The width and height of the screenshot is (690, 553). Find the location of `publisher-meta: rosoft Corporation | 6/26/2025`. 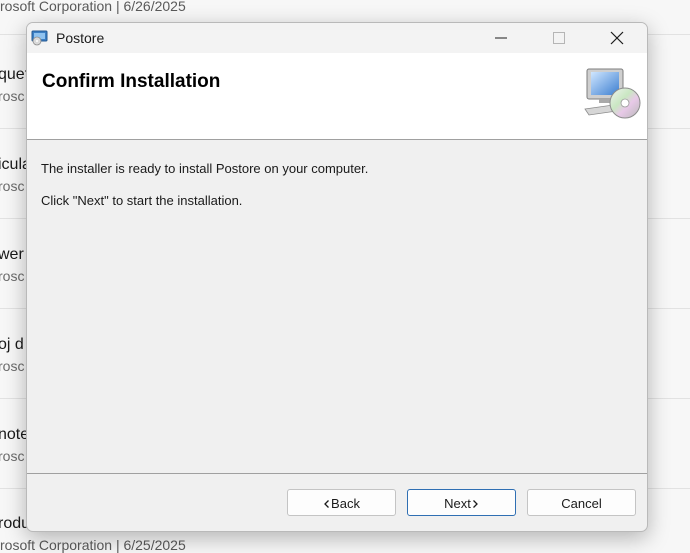

publisher-meta: rosoft Corporation | 6/26/2025 is located at coordinates (93, 7).